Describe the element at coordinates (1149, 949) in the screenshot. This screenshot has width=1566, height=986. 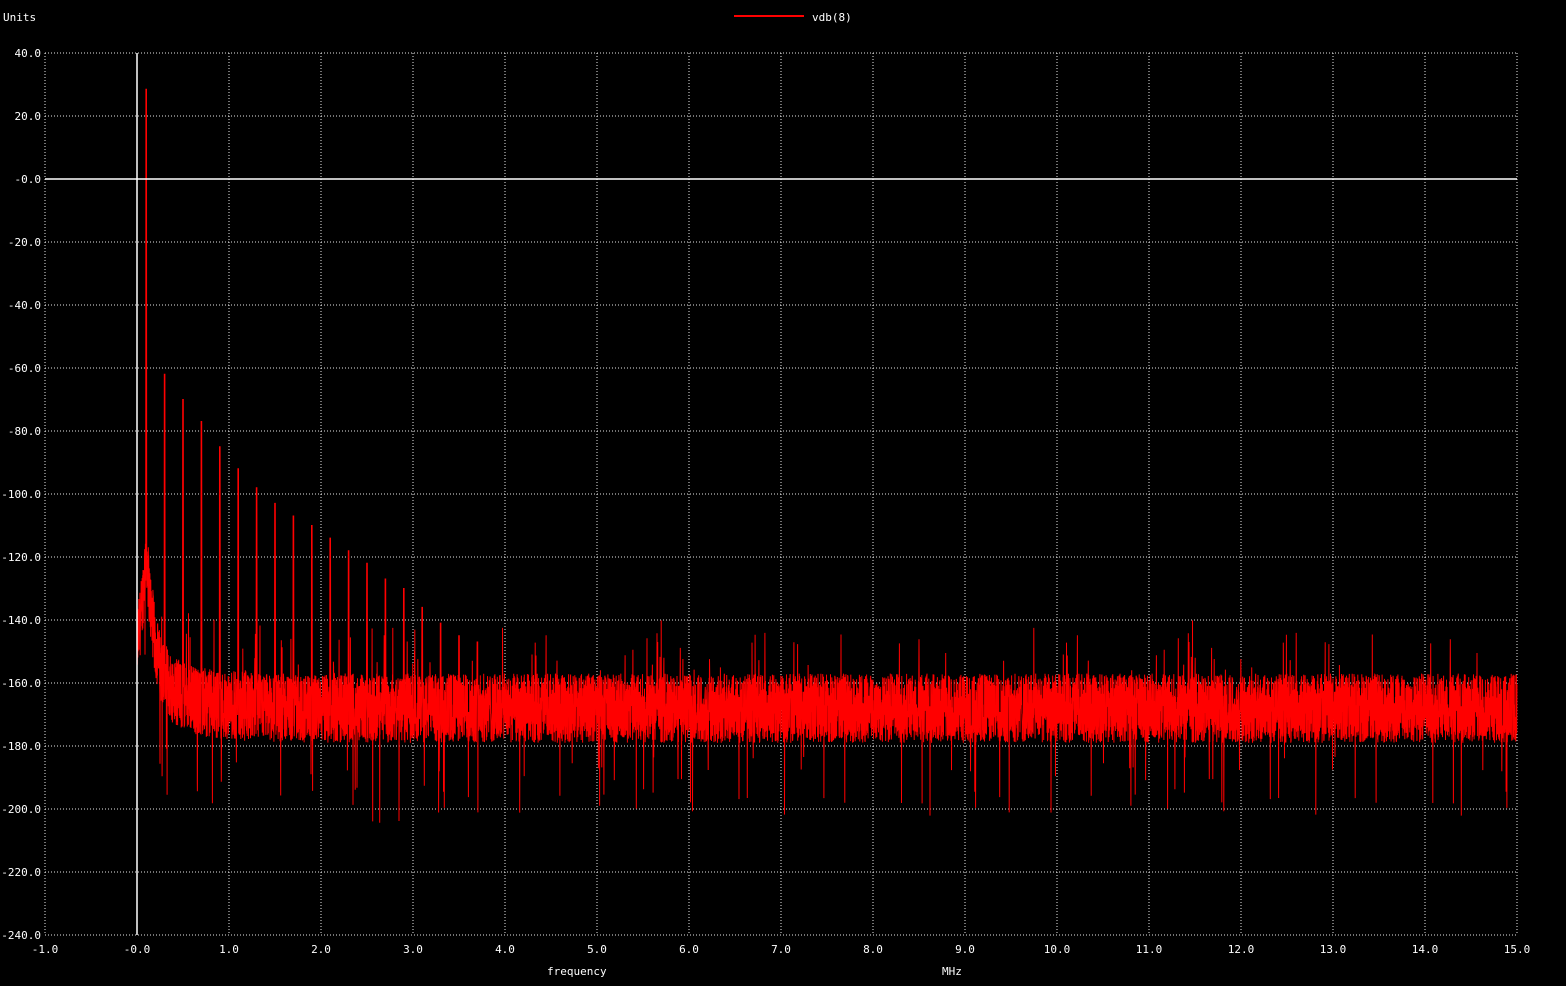
I see `x-tick-label: 11.0` at that location.